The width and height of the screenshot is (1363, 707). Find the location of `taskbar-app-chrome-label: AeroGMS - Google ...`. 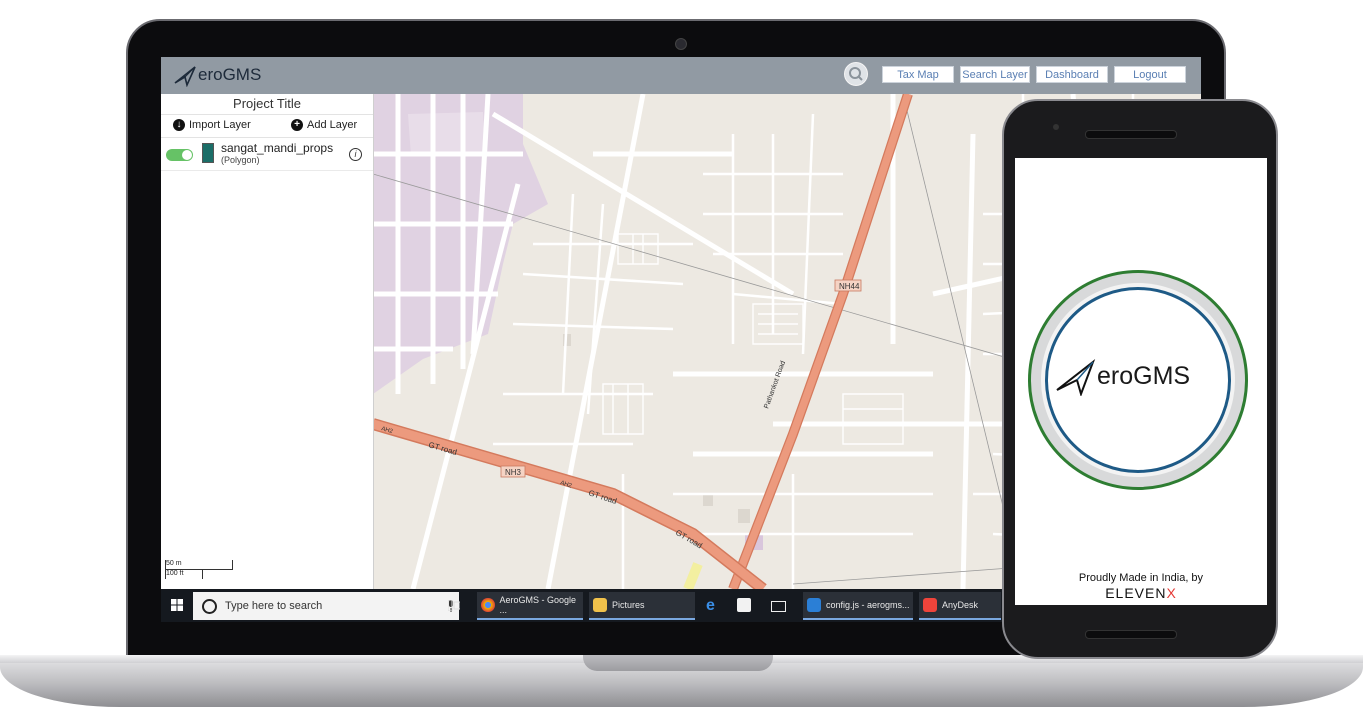

taskbar-app-chrome-label: AeroGMS - Google ... is located at coordinates (538, 605).